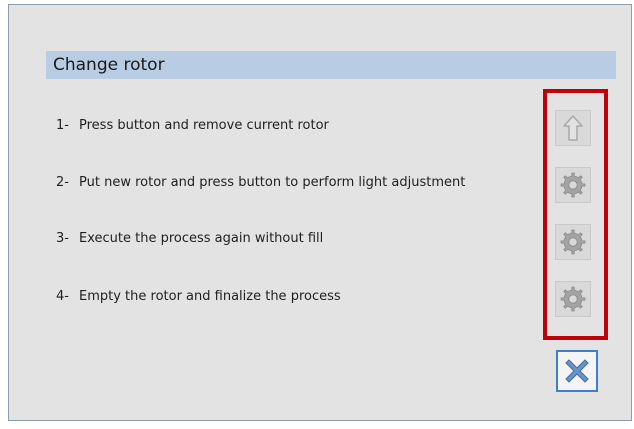 The height and width of the screenshot is (429, 634). I want to click on finalize-process-button, so click(573, 299).